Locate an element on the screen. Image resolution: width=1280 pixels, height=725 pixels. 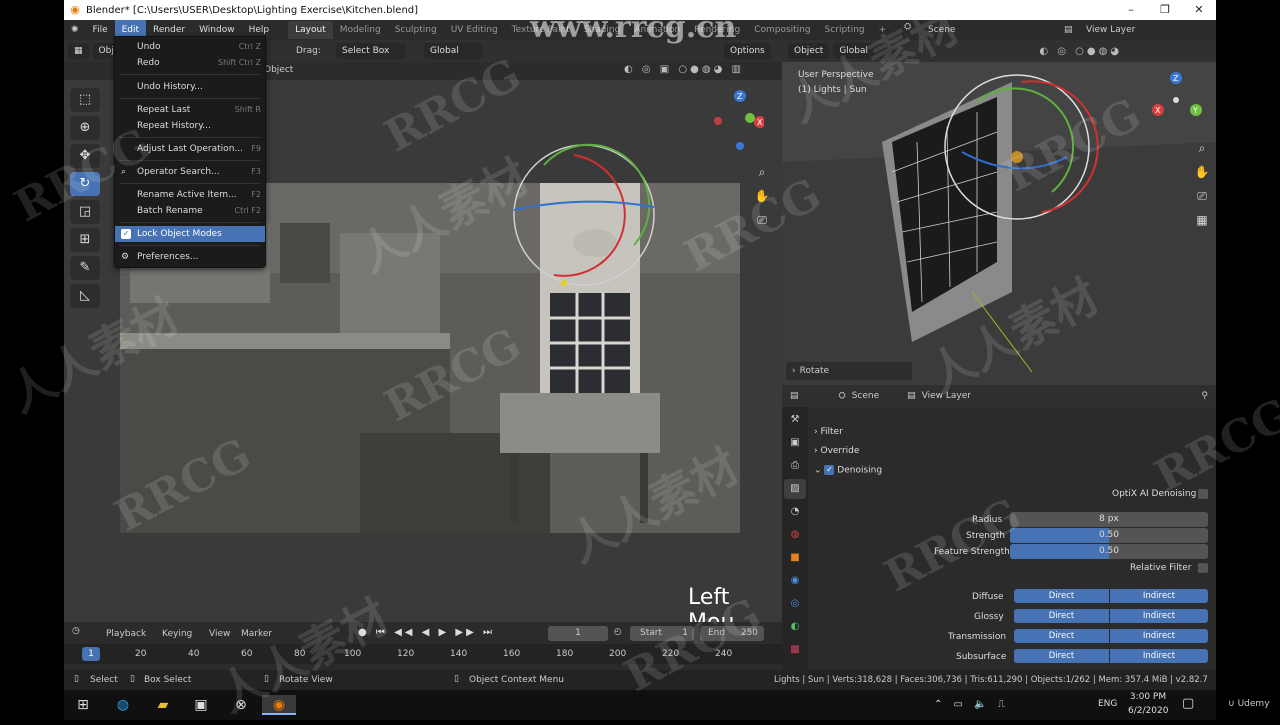
minimize-button: – is located at coordinates (1131, 10).